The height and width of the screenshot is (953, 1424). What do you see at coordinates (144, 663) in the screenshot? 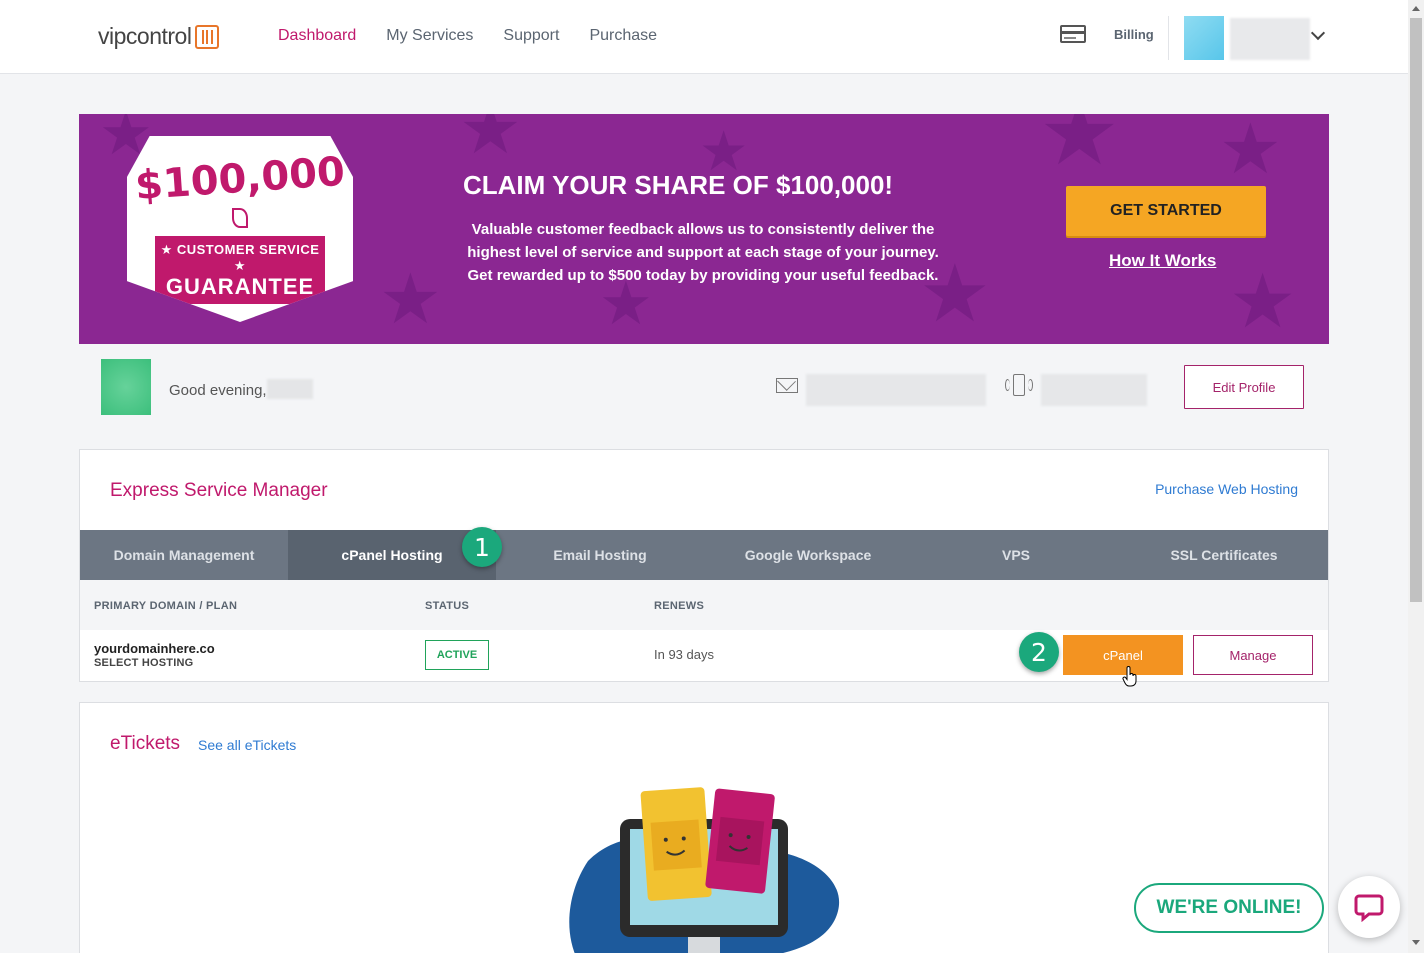
I see `plan-name: SELECT HOSTING` at bounding box center [144, 663].